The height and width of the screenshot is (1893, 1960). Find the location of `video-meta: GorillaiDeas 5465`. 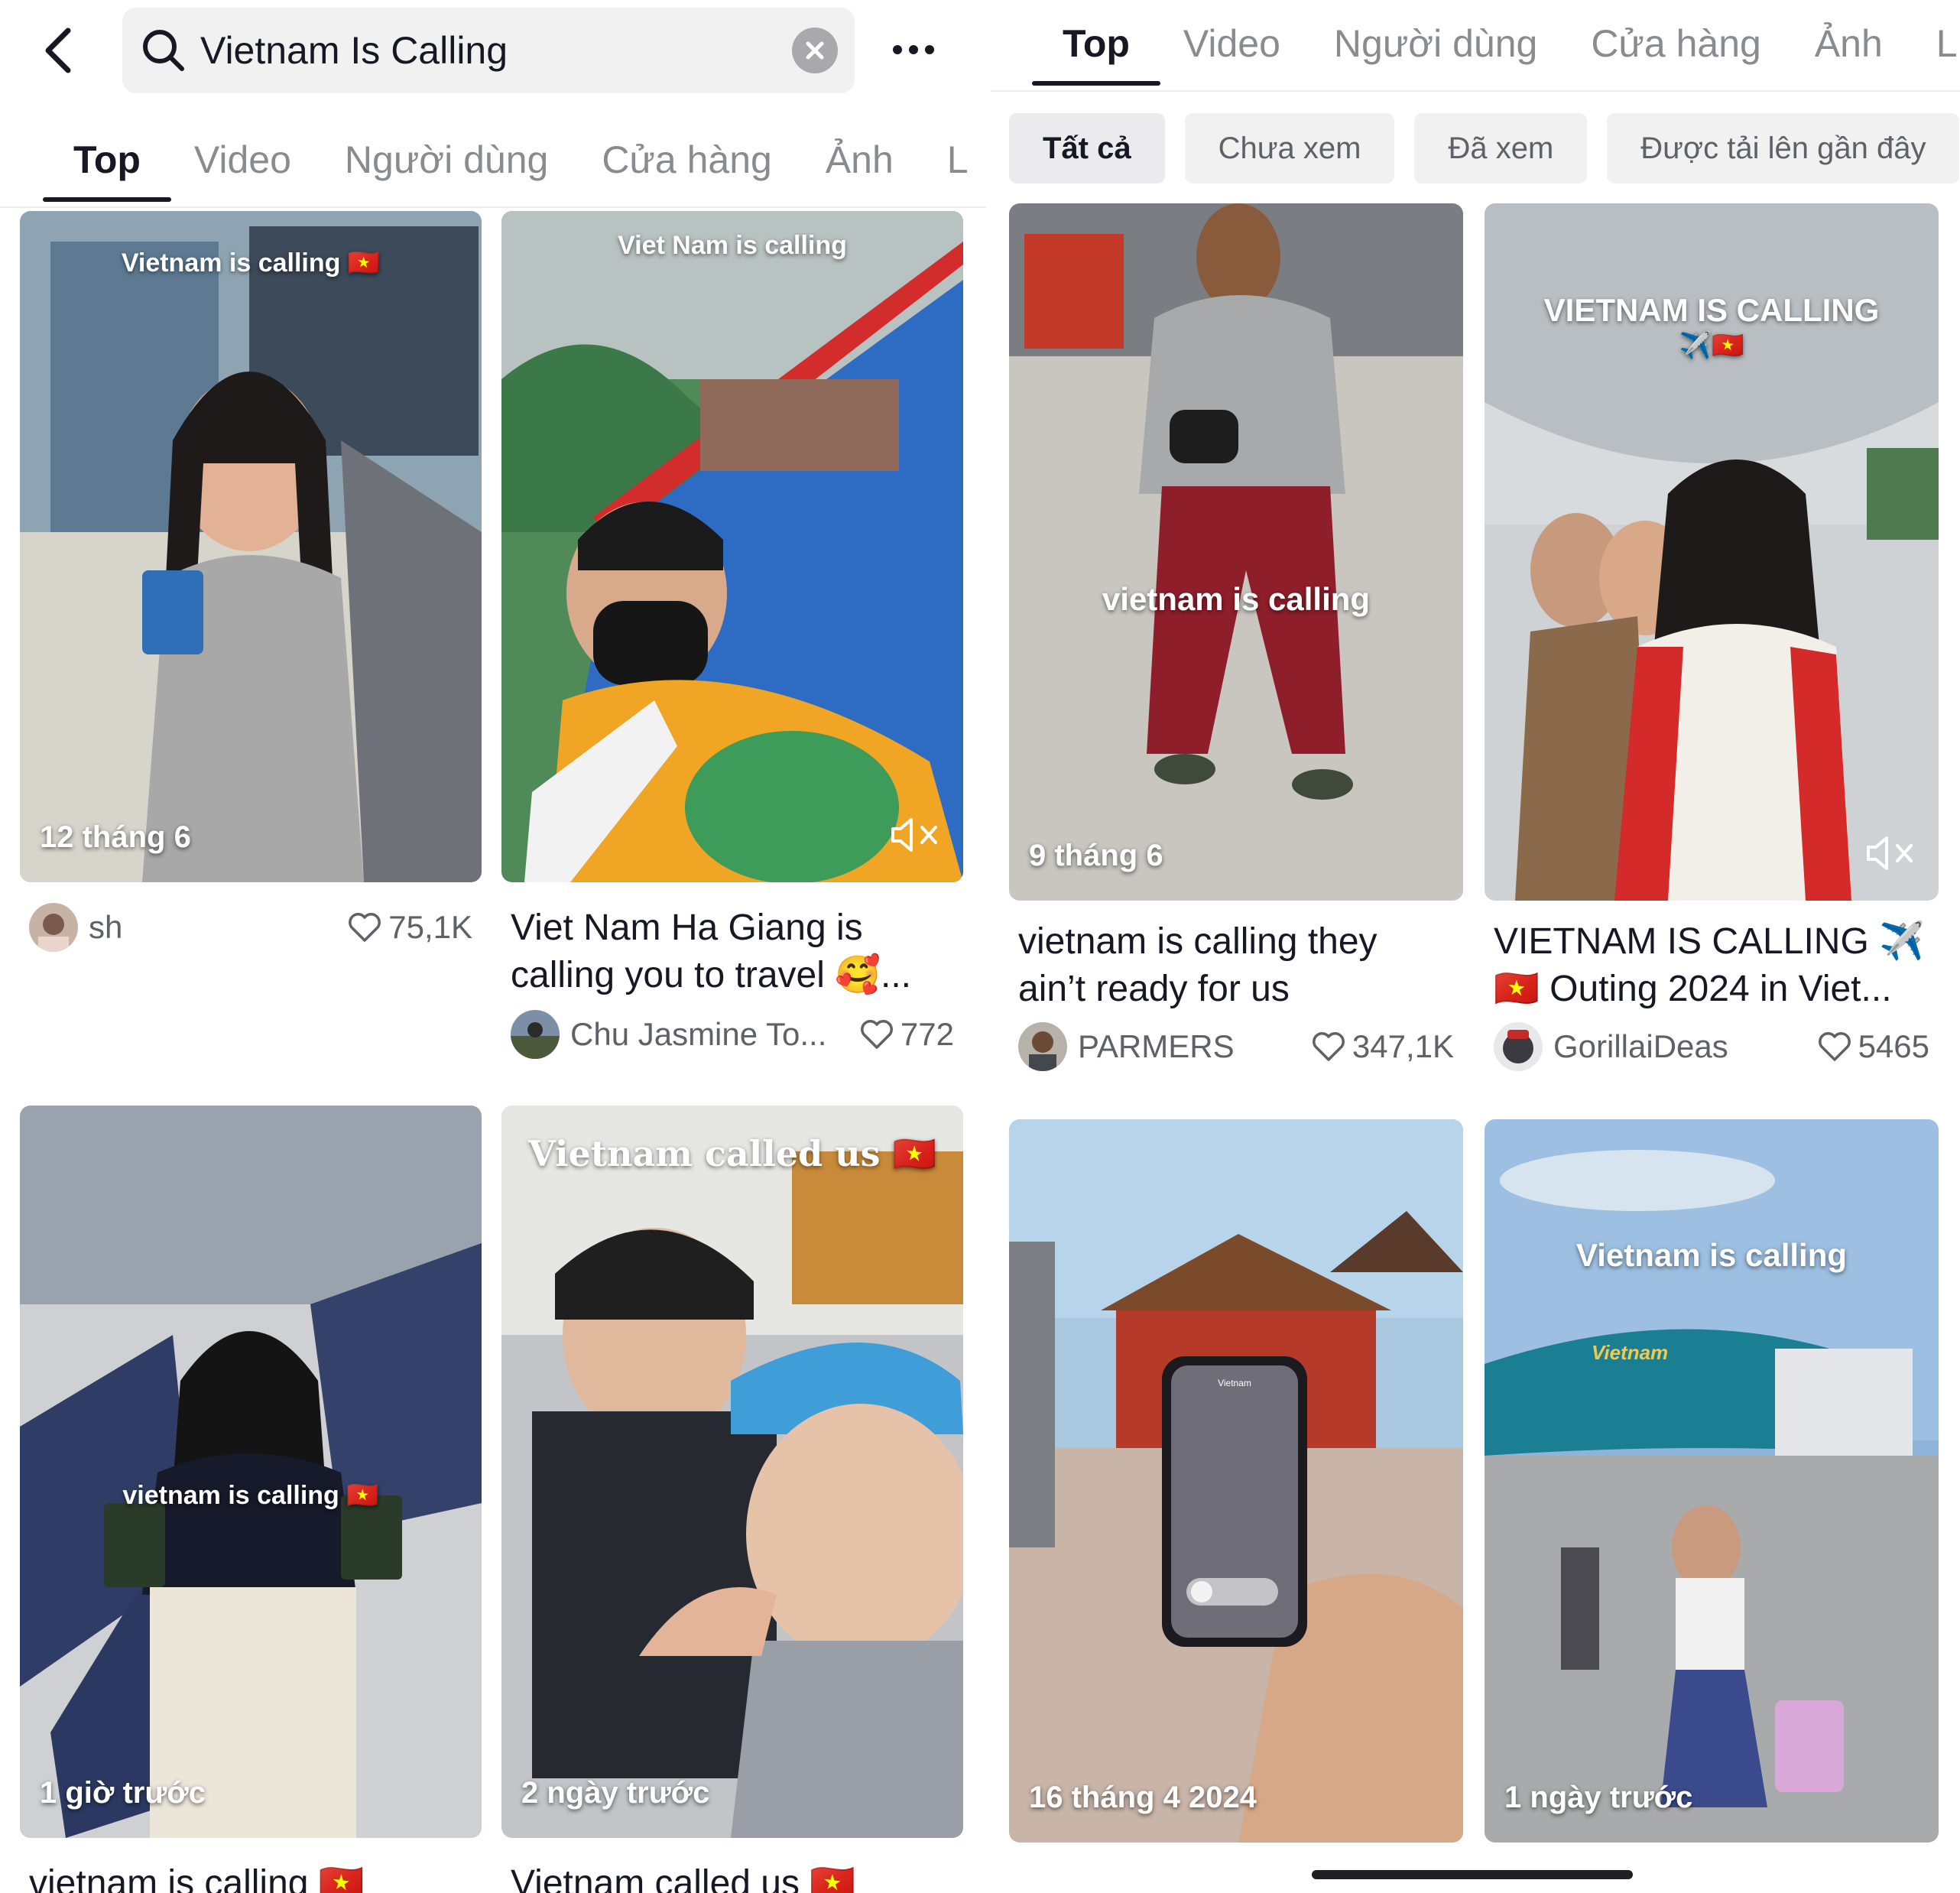

video-meta: GorillaiDeas 5465 is located at coordinates (1711, 1046).